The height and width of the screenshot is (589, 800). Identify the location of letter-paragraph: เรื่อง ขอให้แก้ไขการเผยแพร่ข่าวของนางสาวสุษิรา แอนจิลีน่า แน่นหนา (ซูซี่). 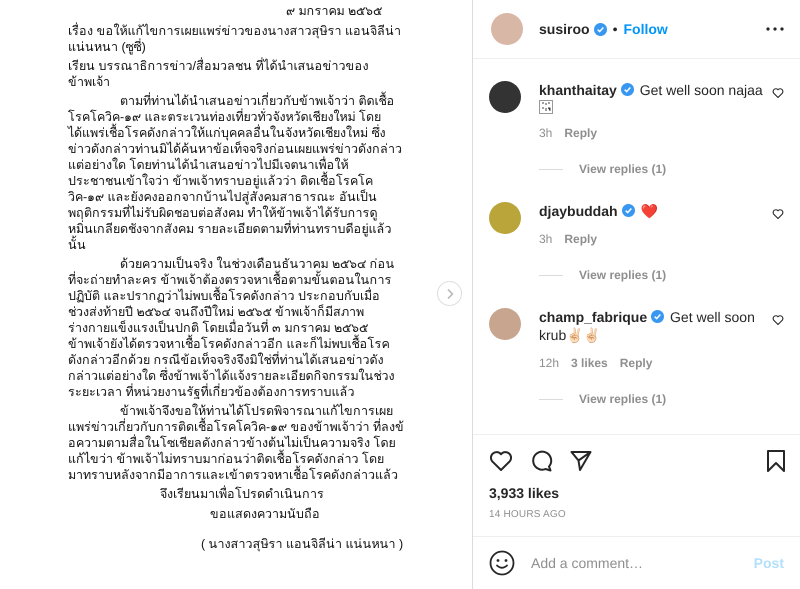
(235, 39).